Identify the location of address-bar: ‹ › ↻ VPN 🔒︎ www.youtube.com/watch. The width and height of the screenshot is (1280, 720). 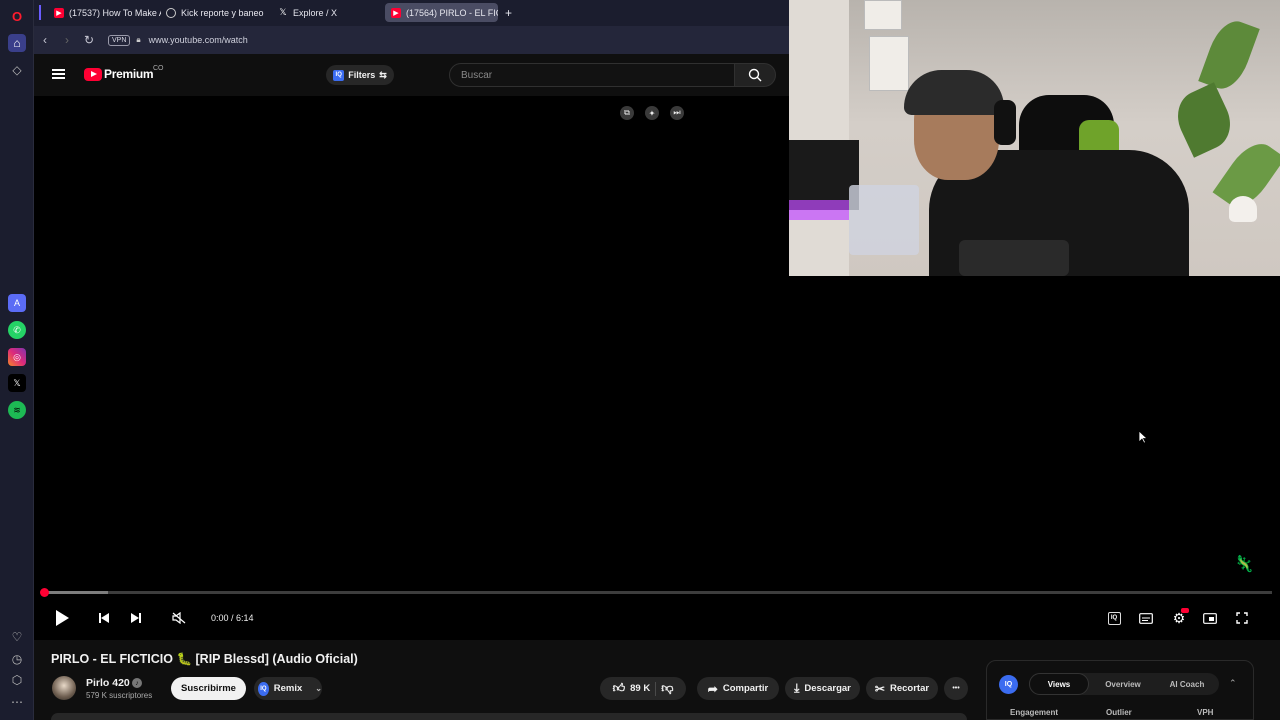
(412, 40).